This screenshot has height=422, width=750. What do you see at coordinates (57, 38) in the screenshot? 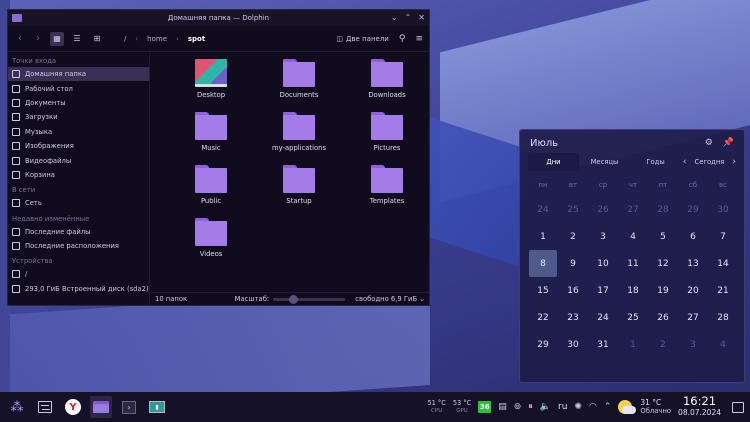
I see `icons-view-button: ▦` at bounding box center [57, 38].